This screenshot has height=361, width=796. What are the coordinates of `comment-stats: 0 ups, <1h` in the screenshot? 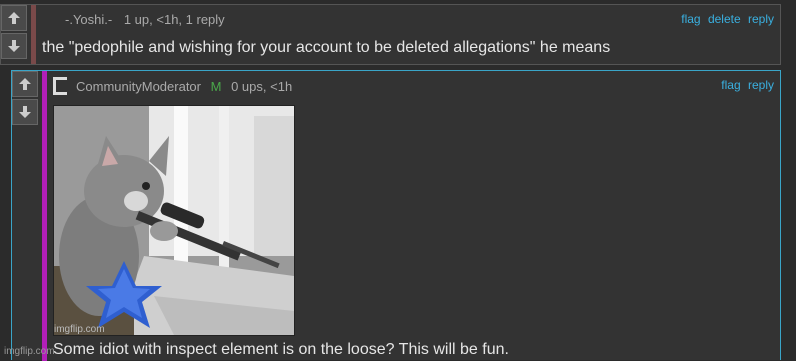 It's located at (262, 86).